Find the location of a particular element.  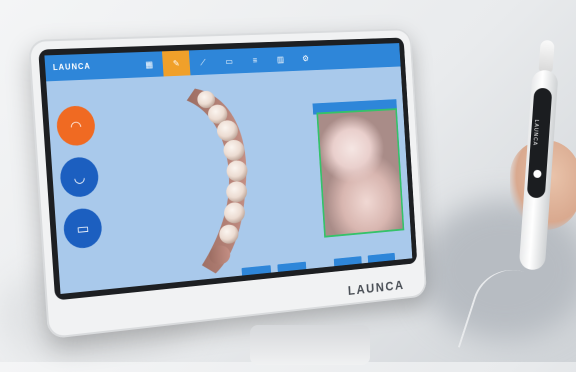

report-icon: ▦ is located at coordinates (149, 64).